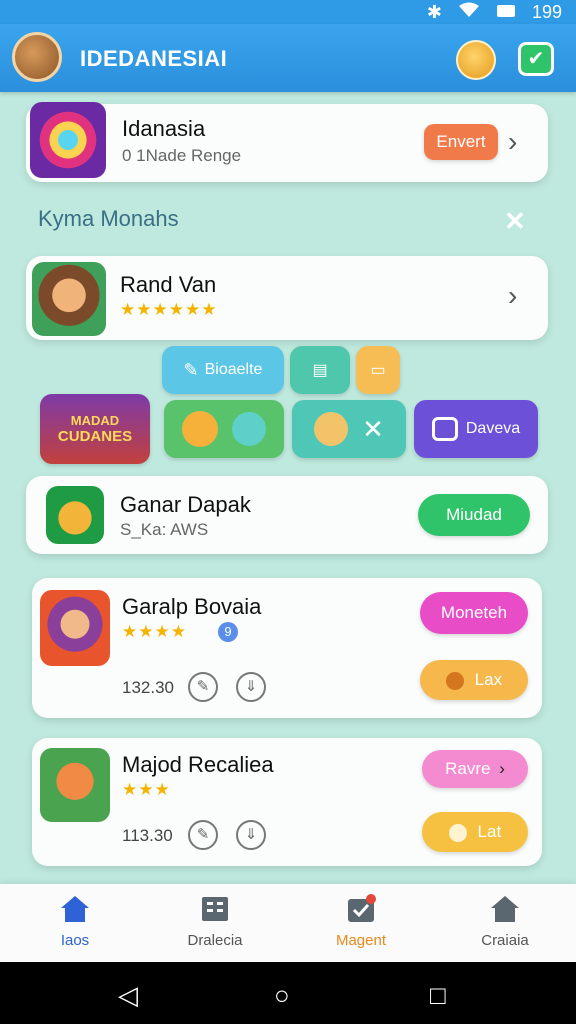 Image resolution: width=576 pixels, height=1024 pixels. What do you see at coordinates (434, 12) in the screenshot?
I see `bluetooth-icon: ✱` at bounding box center [434, 12].